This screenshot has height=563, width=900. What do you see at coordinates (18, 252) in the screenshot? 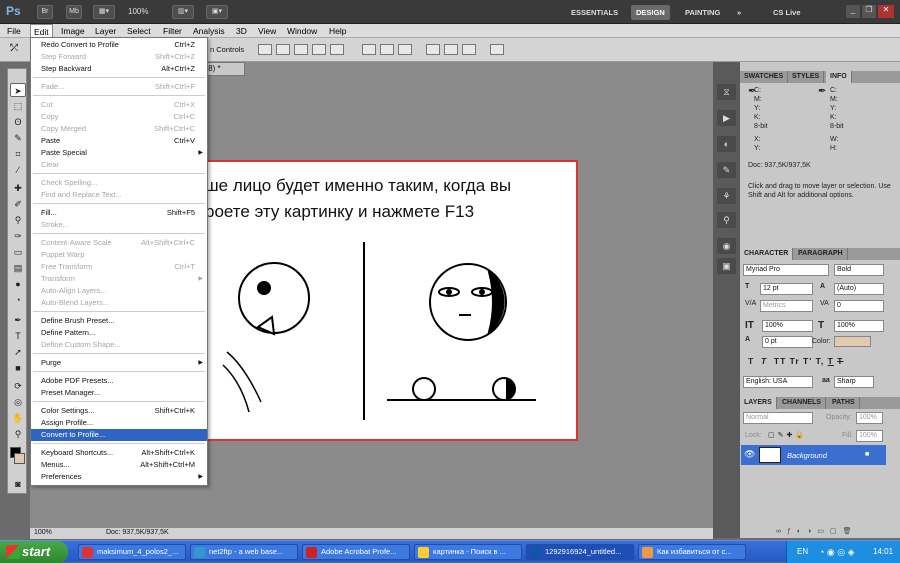
I see `eraser-tool-icon: ▭` at bounding box center [18, 252].